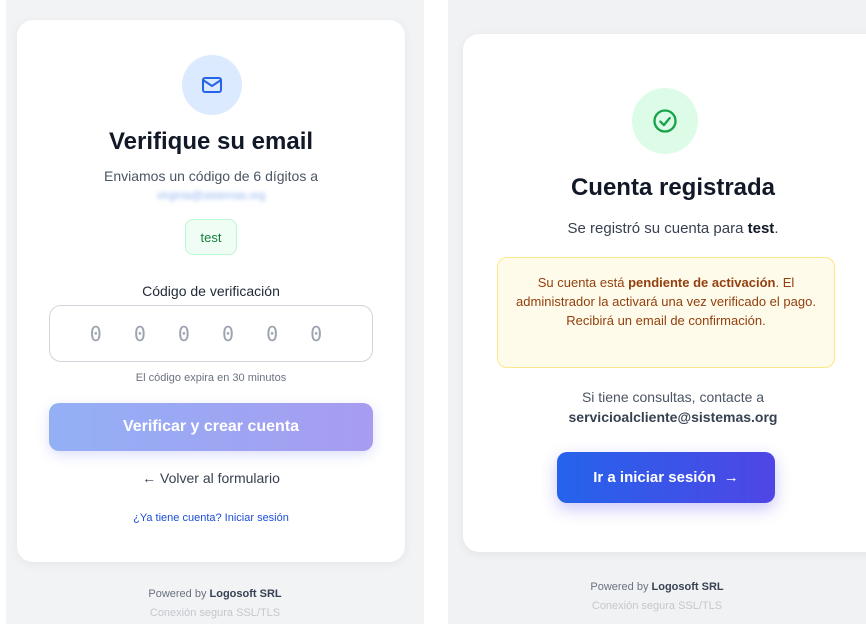  What do you see at coordinates (664, 417) in the screenshot?
I see `contact-email: servicioalcliente@sistemas.org` at bounding box center [664, 417].